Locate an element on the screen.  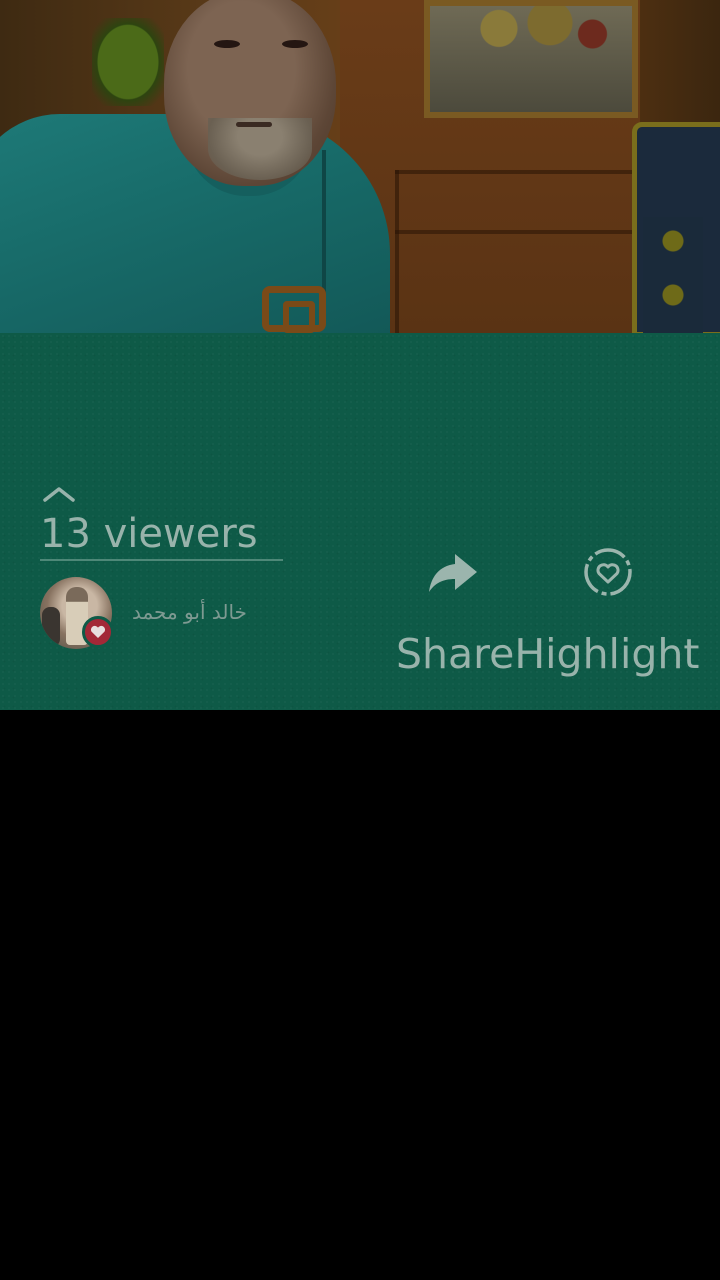
person-mouth is located at coordinates (254, 124).